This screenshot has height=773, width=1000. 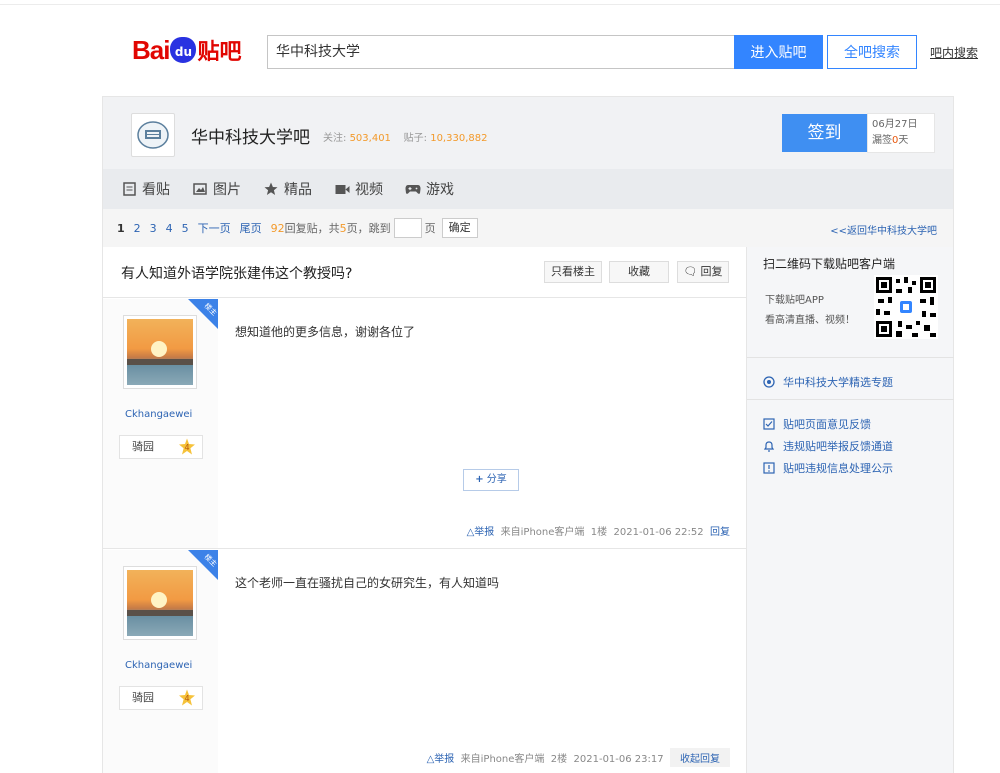 I want to click on qr-line-download: 下载贴吧APP, so click(x=794, y=300).